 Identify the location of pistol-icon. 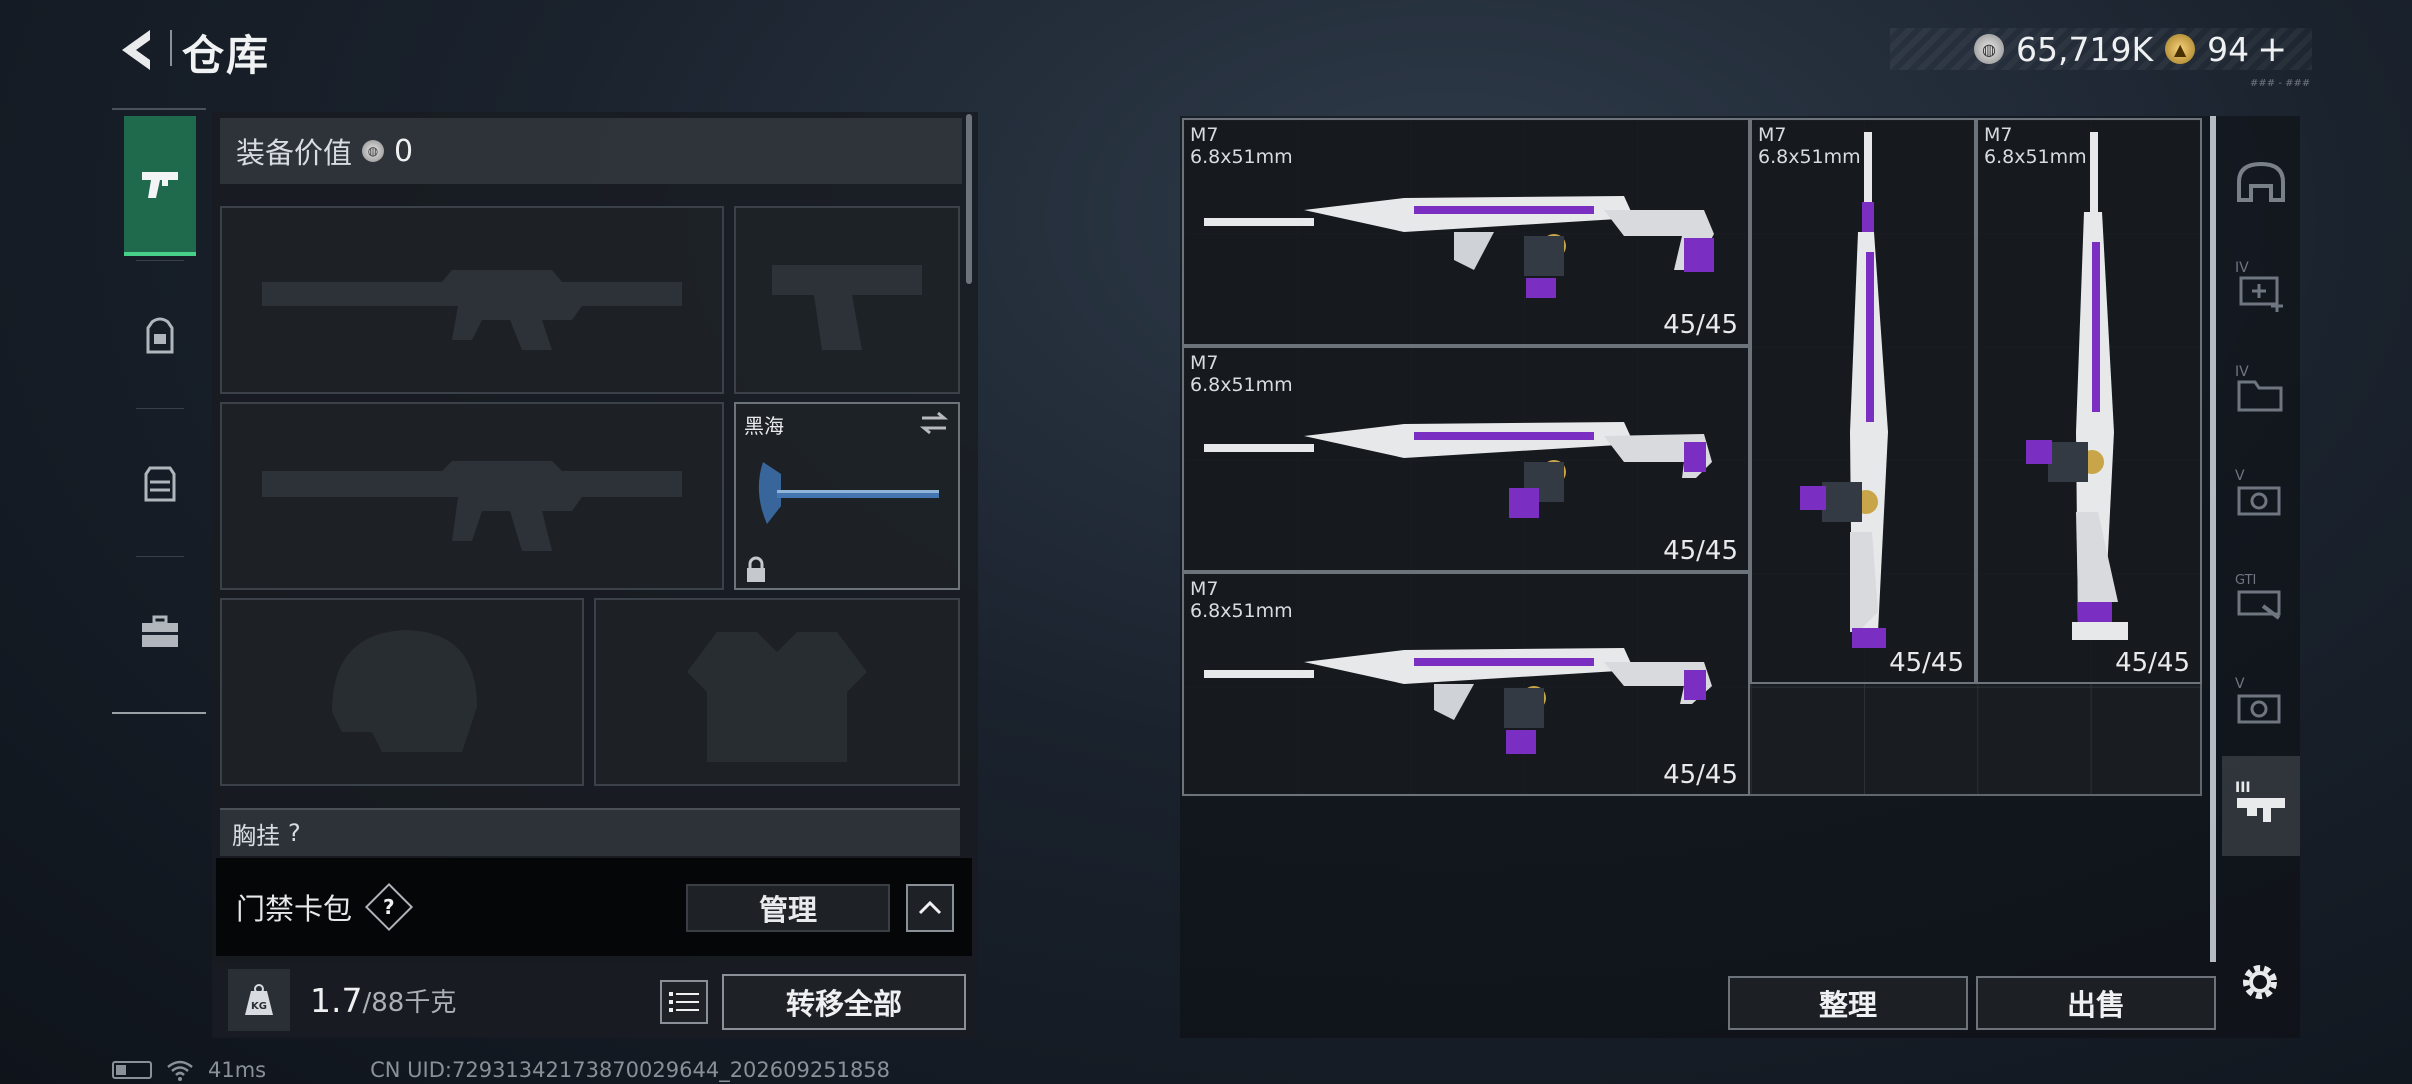
(160, 185).